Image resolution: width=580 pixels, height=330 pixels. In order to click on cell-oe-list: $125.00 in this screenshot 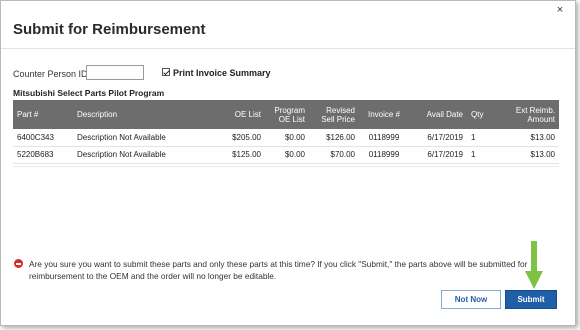, I will do `click(239, 155)`.